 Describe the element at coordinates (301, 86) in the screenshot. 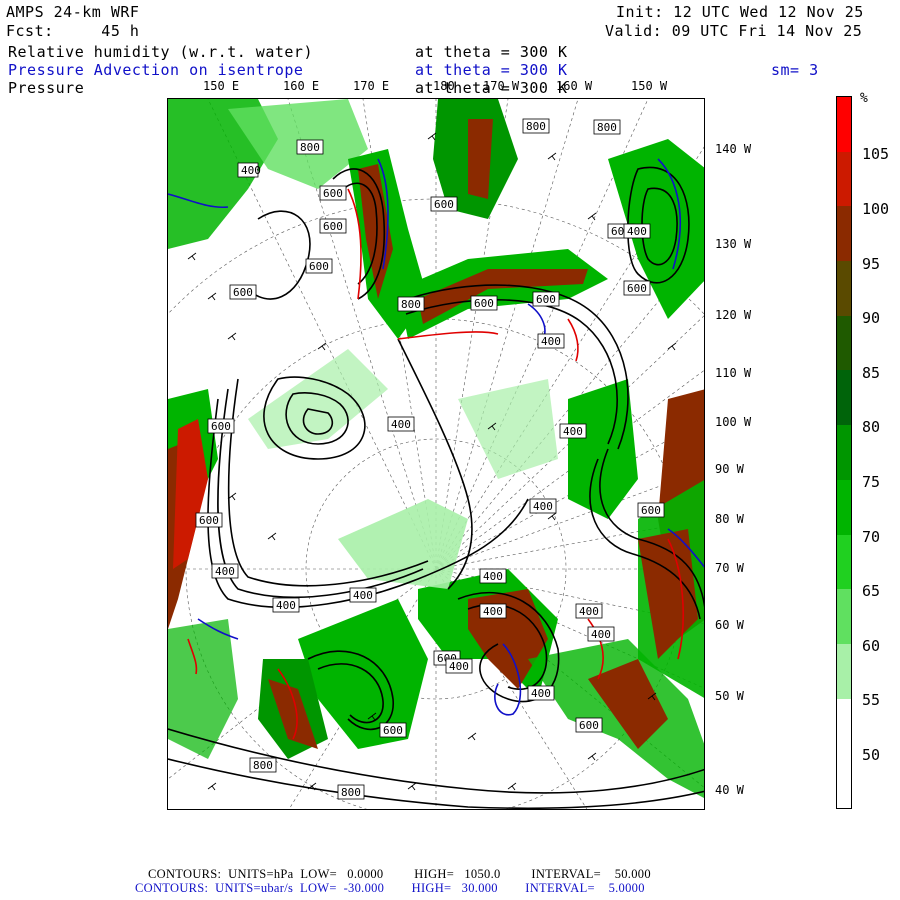

I see `lon-label: 160 E` at that location.